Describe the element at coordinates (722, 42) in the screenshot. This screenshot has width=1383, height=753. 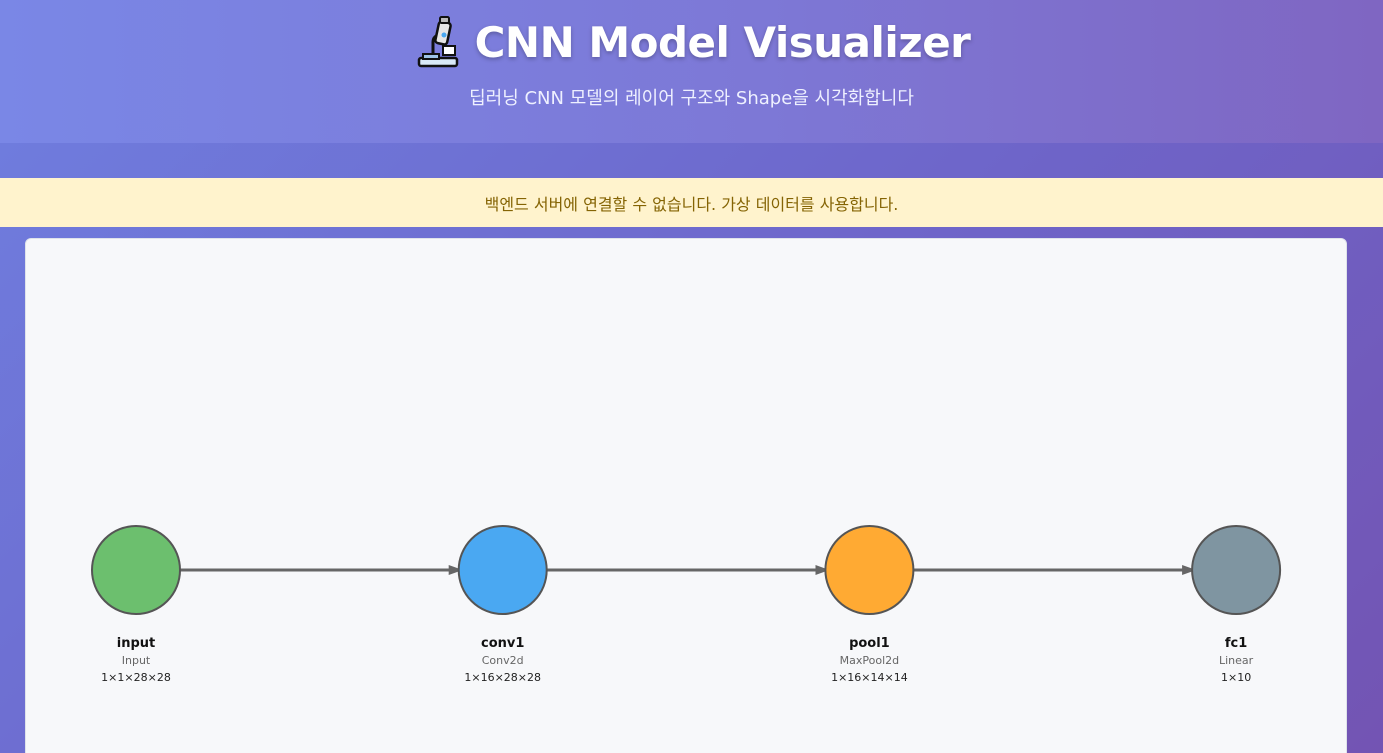
I see `page-title: CNN Model Visualizer` at that location.